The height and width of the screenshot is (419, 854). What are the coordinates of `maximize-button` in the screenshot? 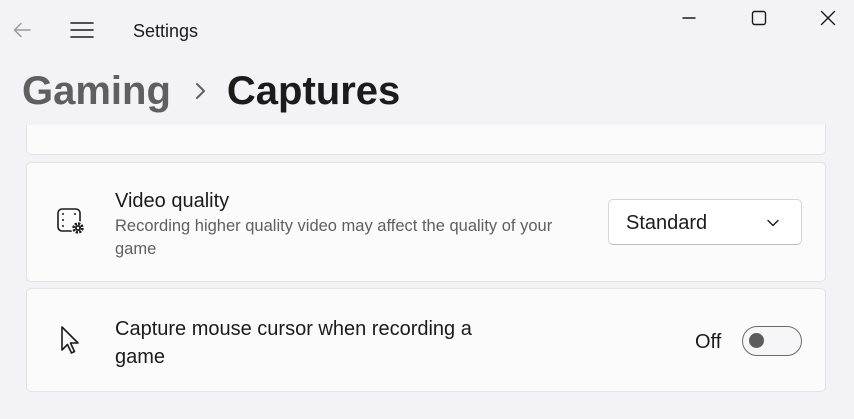 It's located at (759, 18).